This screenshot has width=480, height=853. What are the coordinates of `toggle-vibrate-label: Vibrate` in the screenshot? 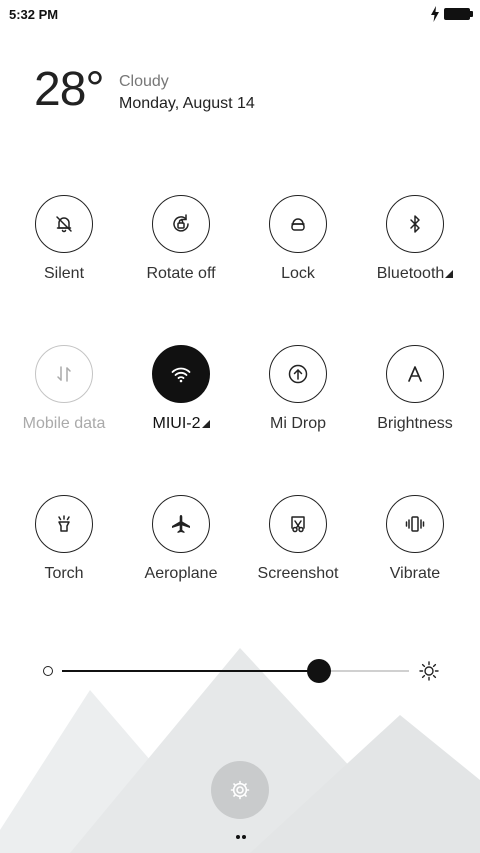 It's located at (415, 573).